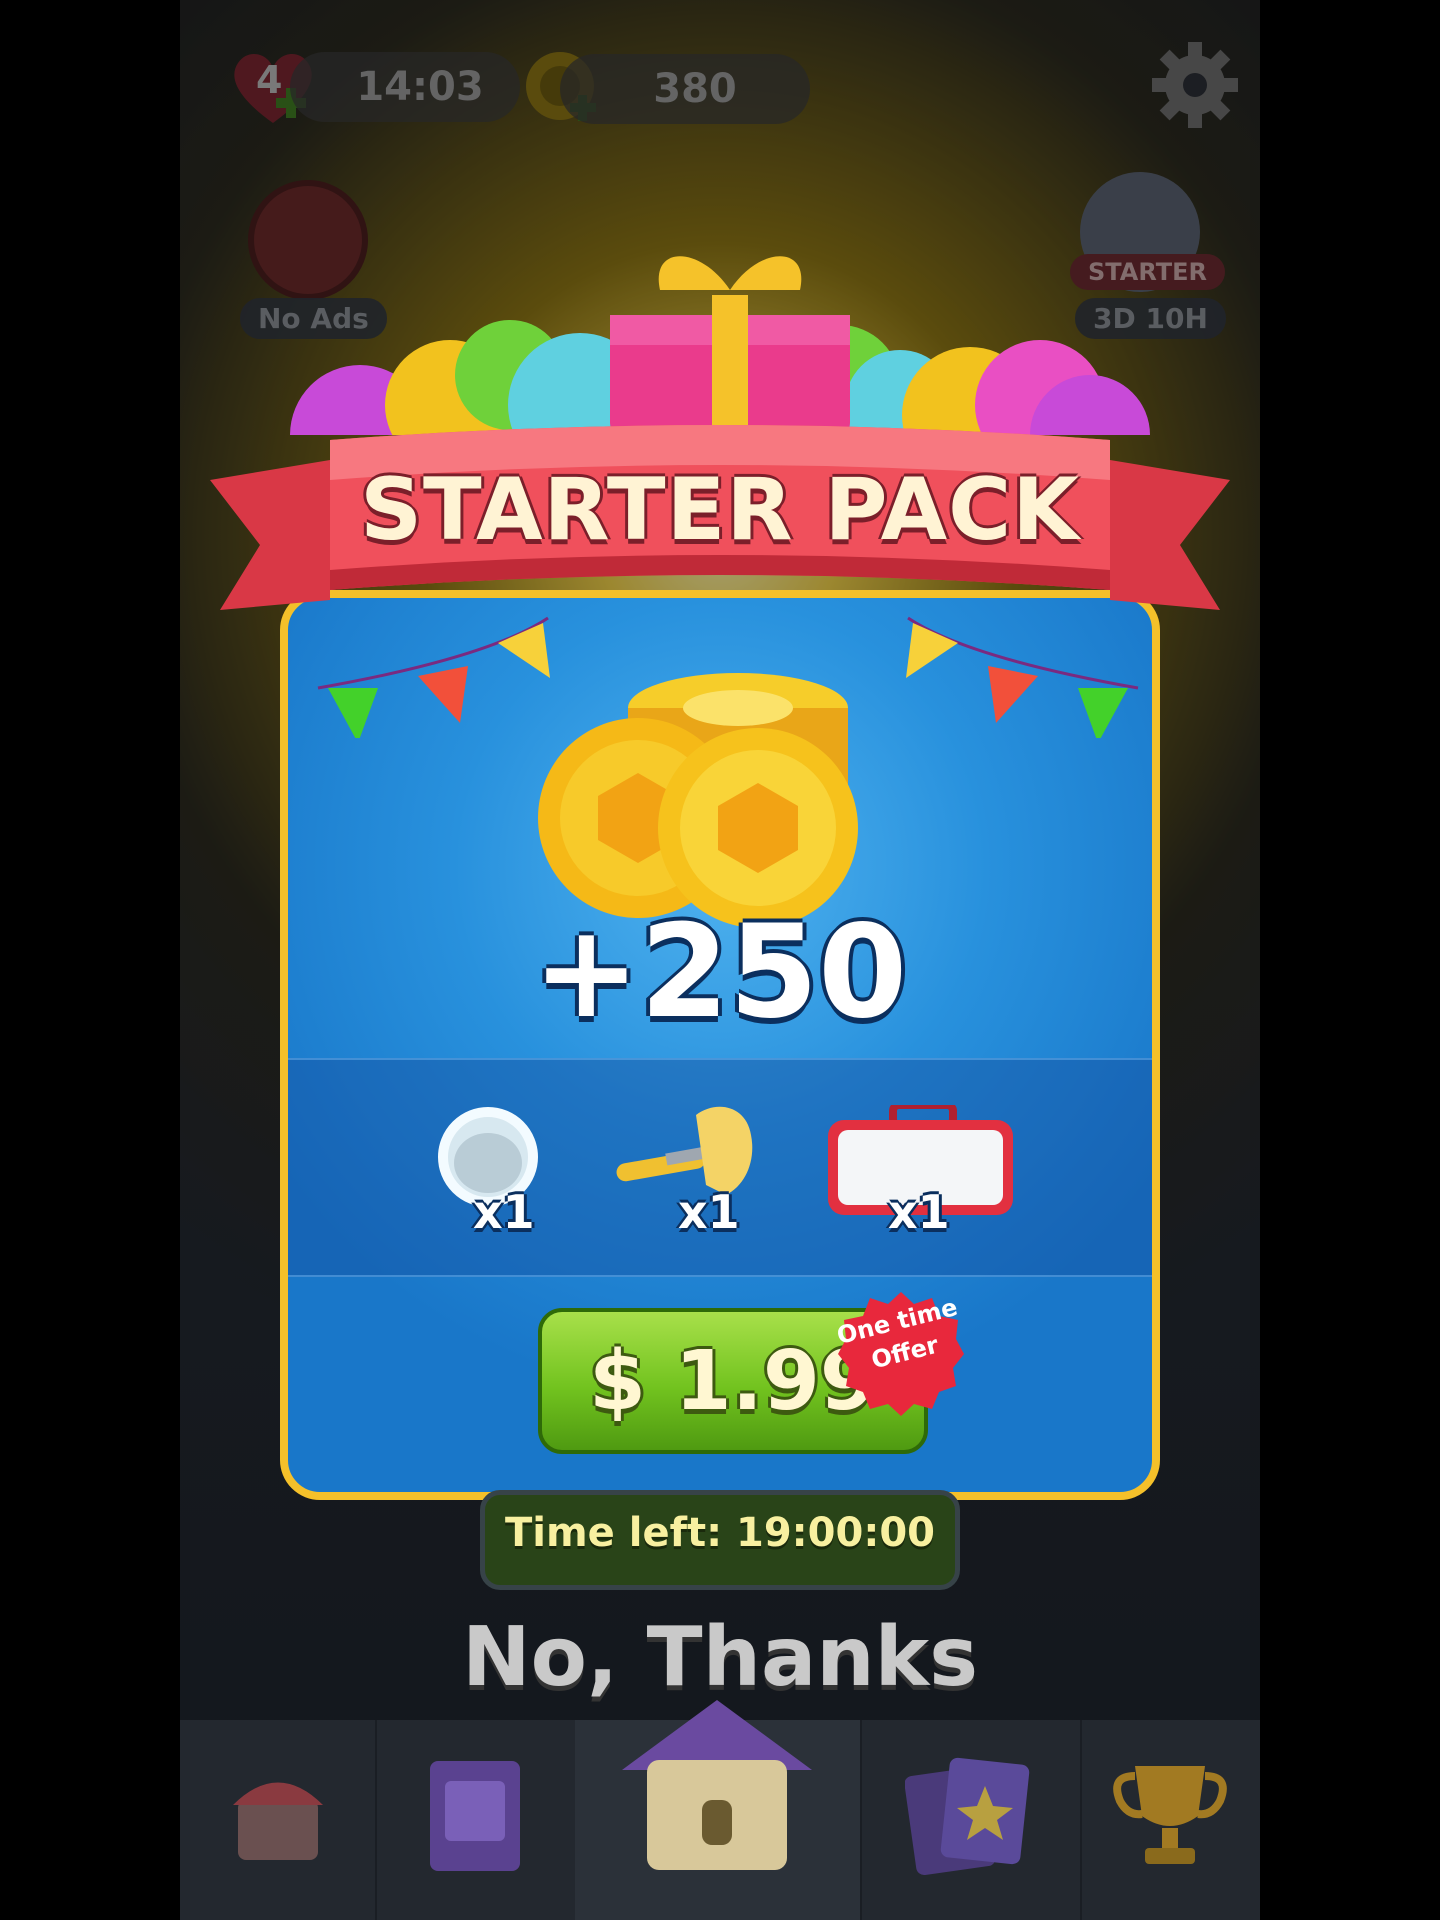  I want to click on bottom-nav, so click(720, 1810).